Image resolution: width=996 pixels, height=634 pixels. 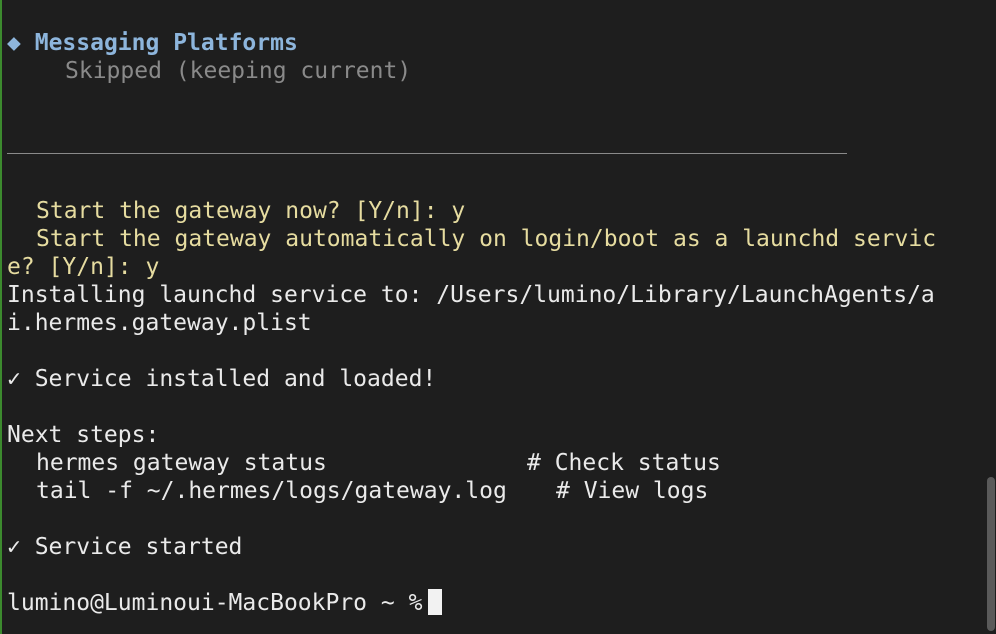 What do you see at coordinates (624, 463) in the screenshot?
I see `step1-comment: # Check status` at bounding box center [624, 463].